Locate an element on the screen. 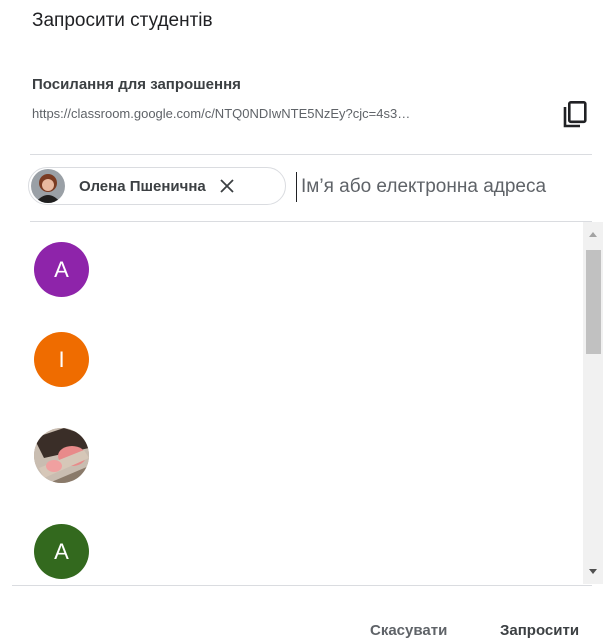 The image size is (603, 643). scroll-up-button is located at coordinates (593, 234).